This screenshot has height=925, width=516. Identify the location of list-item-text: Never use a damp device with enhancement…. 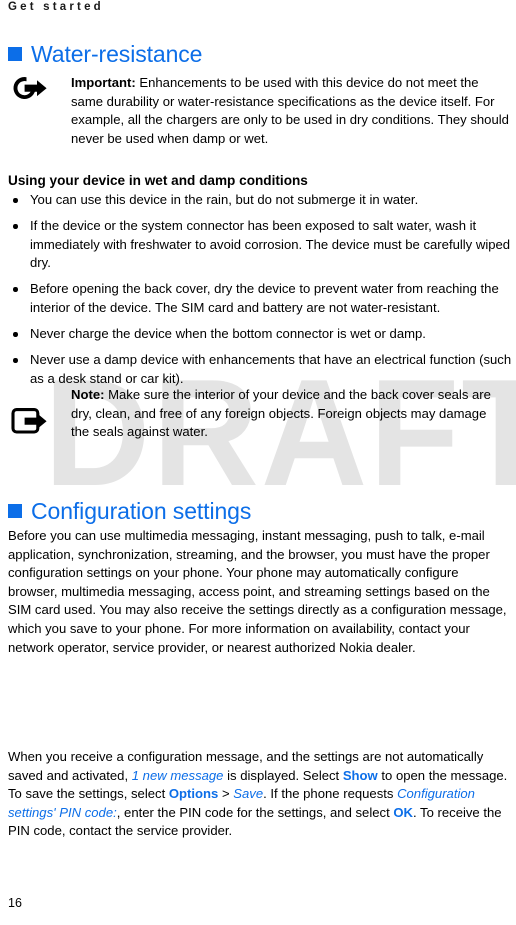
(271, 369).